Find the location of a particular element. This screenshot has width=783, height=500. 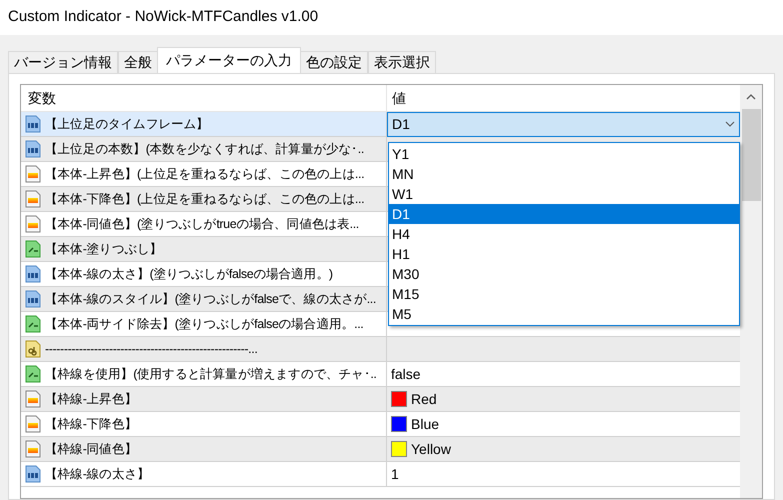

text-type-icon is located at coordinates (33, 349).